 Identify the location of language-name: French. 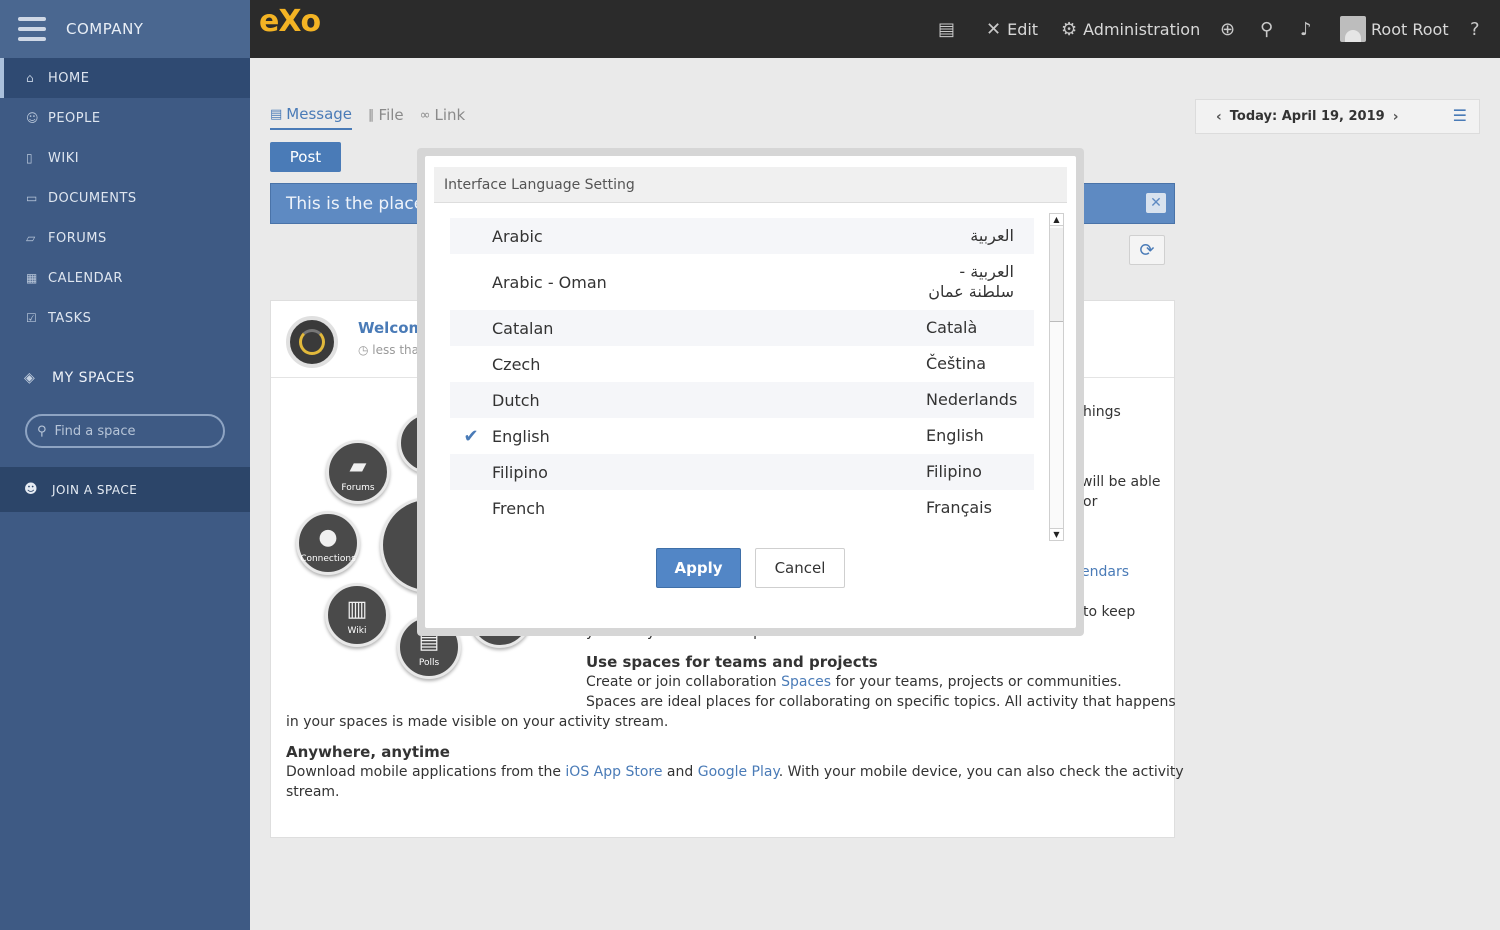
(519, 508).